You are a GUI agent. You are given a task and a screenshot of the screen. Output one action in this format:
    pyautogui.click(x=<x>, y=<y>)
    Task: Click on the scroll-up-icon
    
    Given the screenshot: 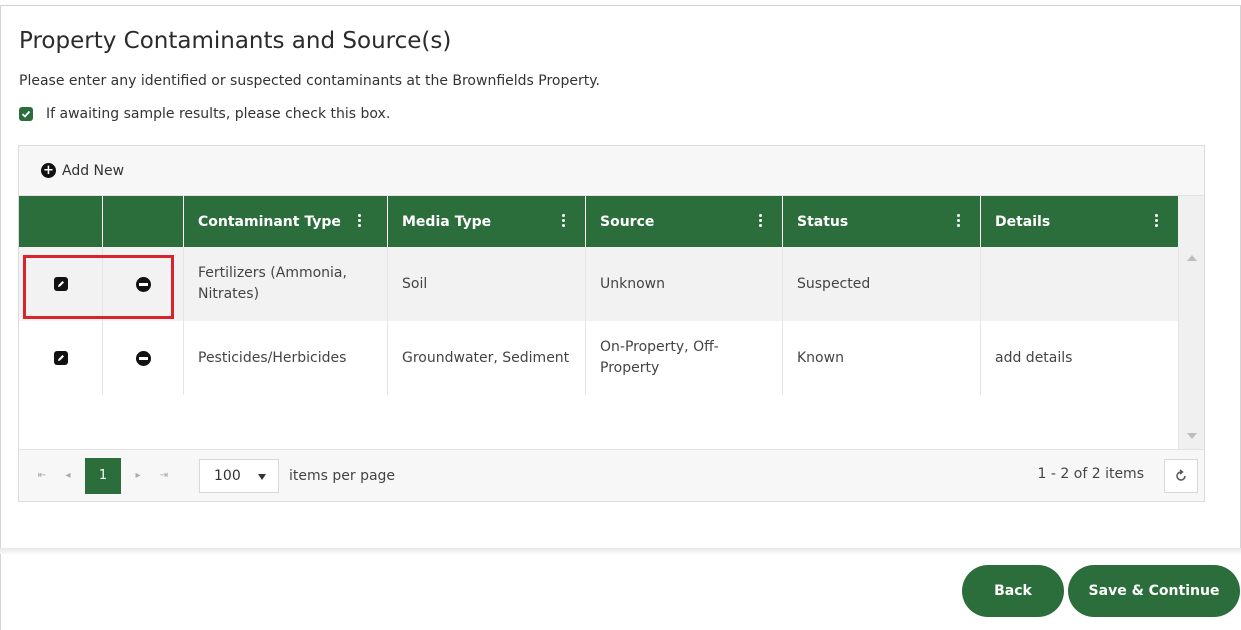 What is the action you would take?
    pyautogui.click(x=1192, y=258)
    